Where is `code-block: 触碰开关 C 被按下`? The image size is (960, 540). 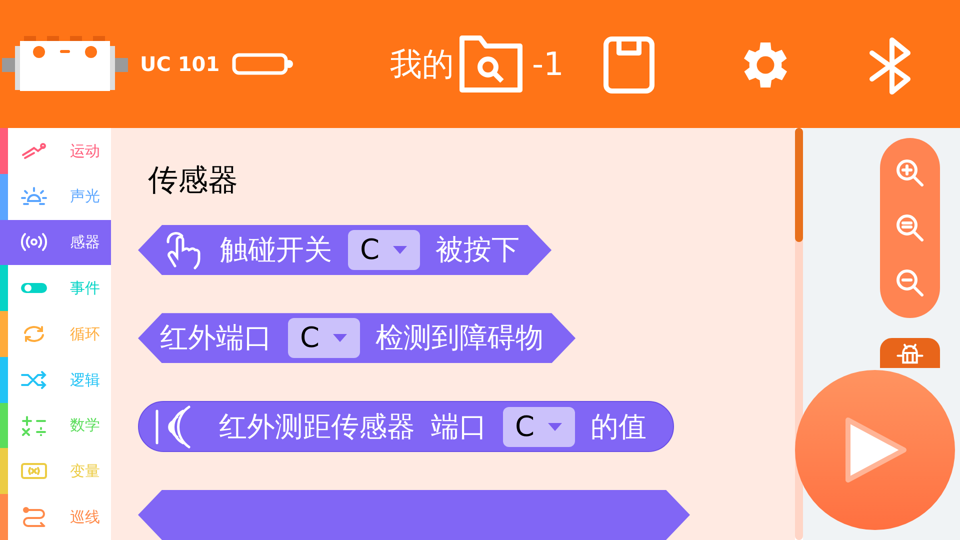 code-block: 触碰开关 C 被按下 is located at coordinates (345, 250).